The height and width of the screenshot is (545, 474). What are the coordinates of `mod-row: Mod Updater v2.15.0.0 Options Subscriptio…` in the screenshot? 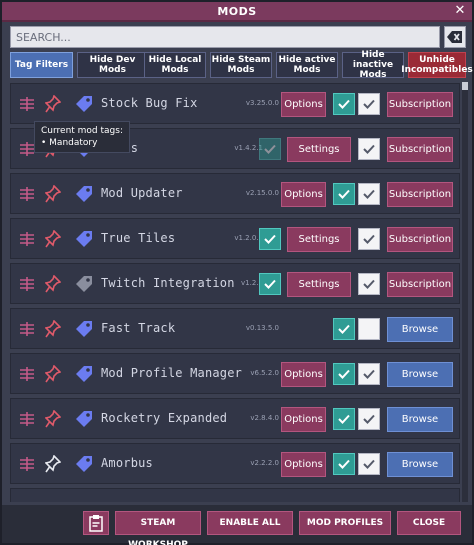 It's located at (235, 193).